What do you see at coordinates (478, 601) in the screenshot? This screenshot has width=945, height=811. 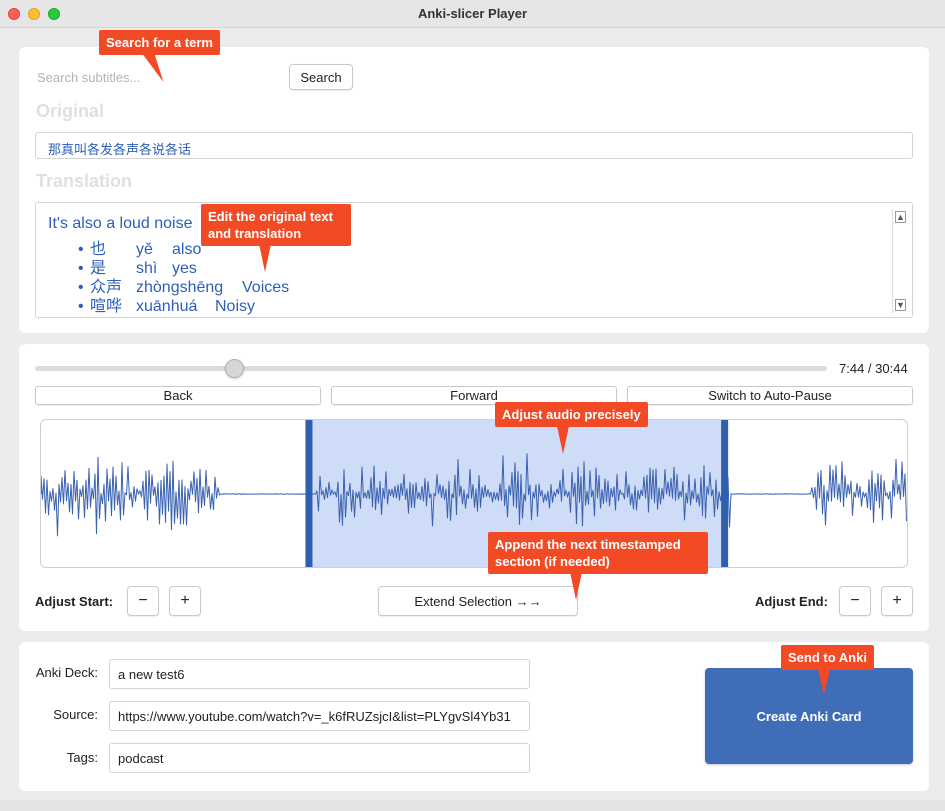 I see `extend-selection-button: Extend Selection →→` at bounding box center [478, 601].